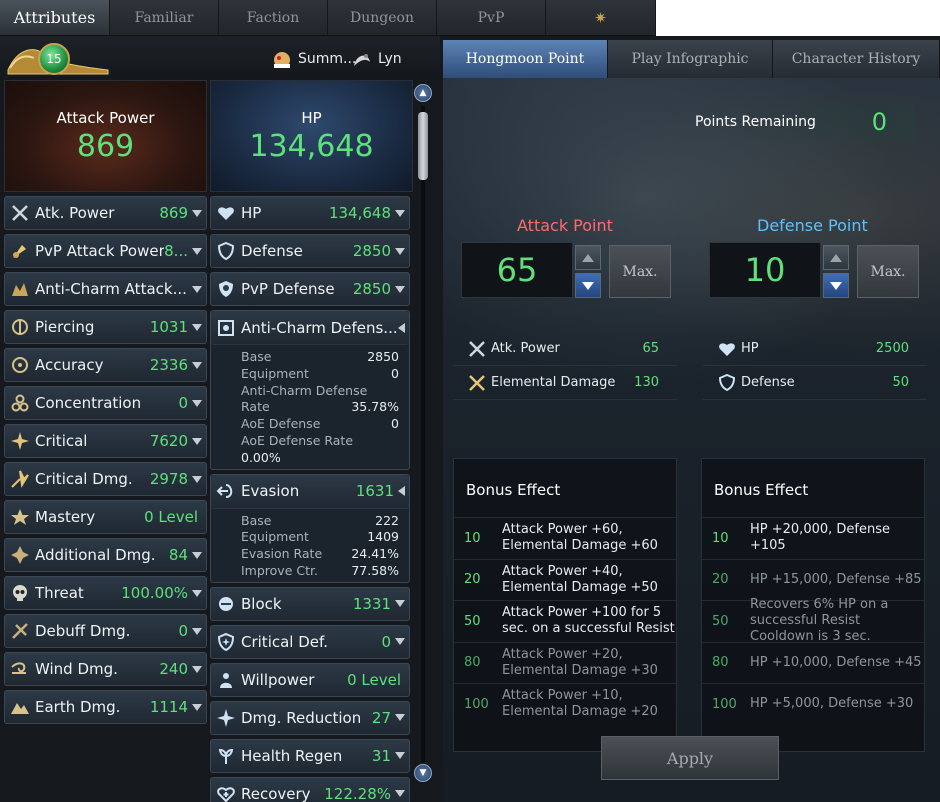 The height and width of the screenshot is (802, 940). Describe the element at coordinates (423, 146) in the screenshot. I see `scroll-thumb` at that location.